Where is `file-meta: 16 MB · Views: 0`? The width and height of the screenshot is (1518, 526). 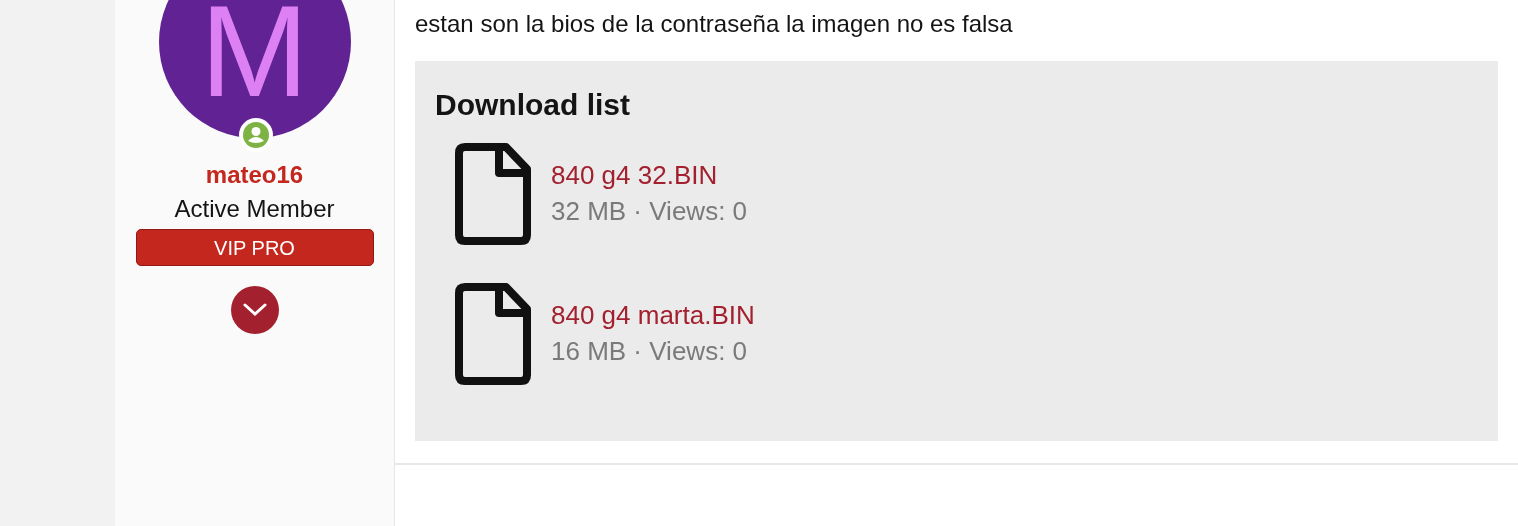 file-meta: 16 MB · Views: 0 is located at coordinates (650, 351).